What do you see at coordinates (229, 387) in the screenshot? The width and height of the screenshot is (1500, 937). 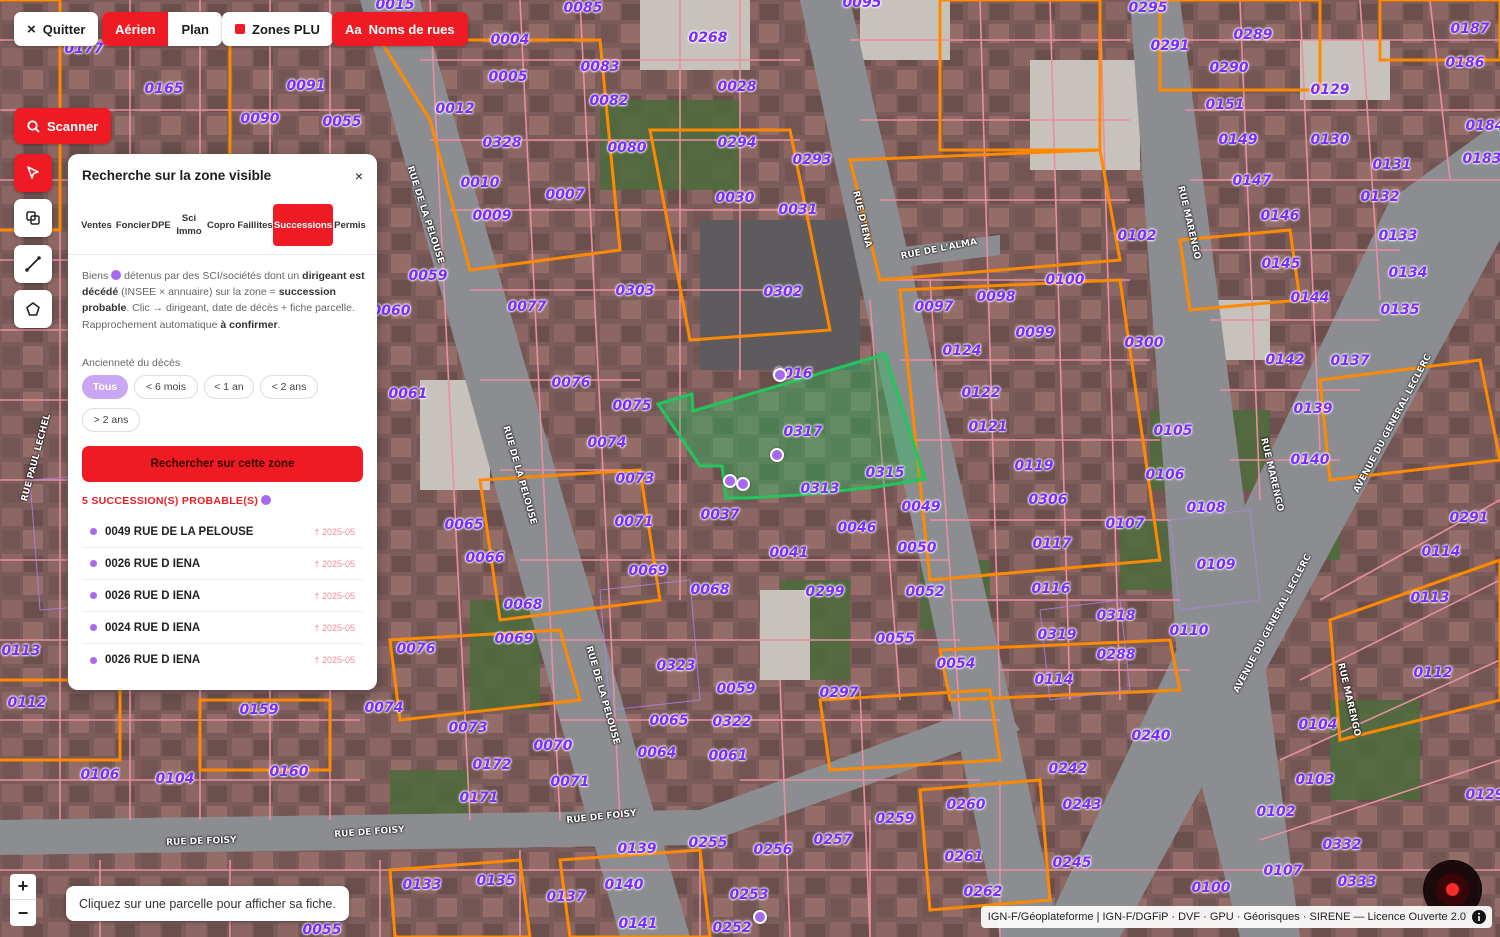 I see `filter-1-year: < 1 an` at bounding box center [229, 387].